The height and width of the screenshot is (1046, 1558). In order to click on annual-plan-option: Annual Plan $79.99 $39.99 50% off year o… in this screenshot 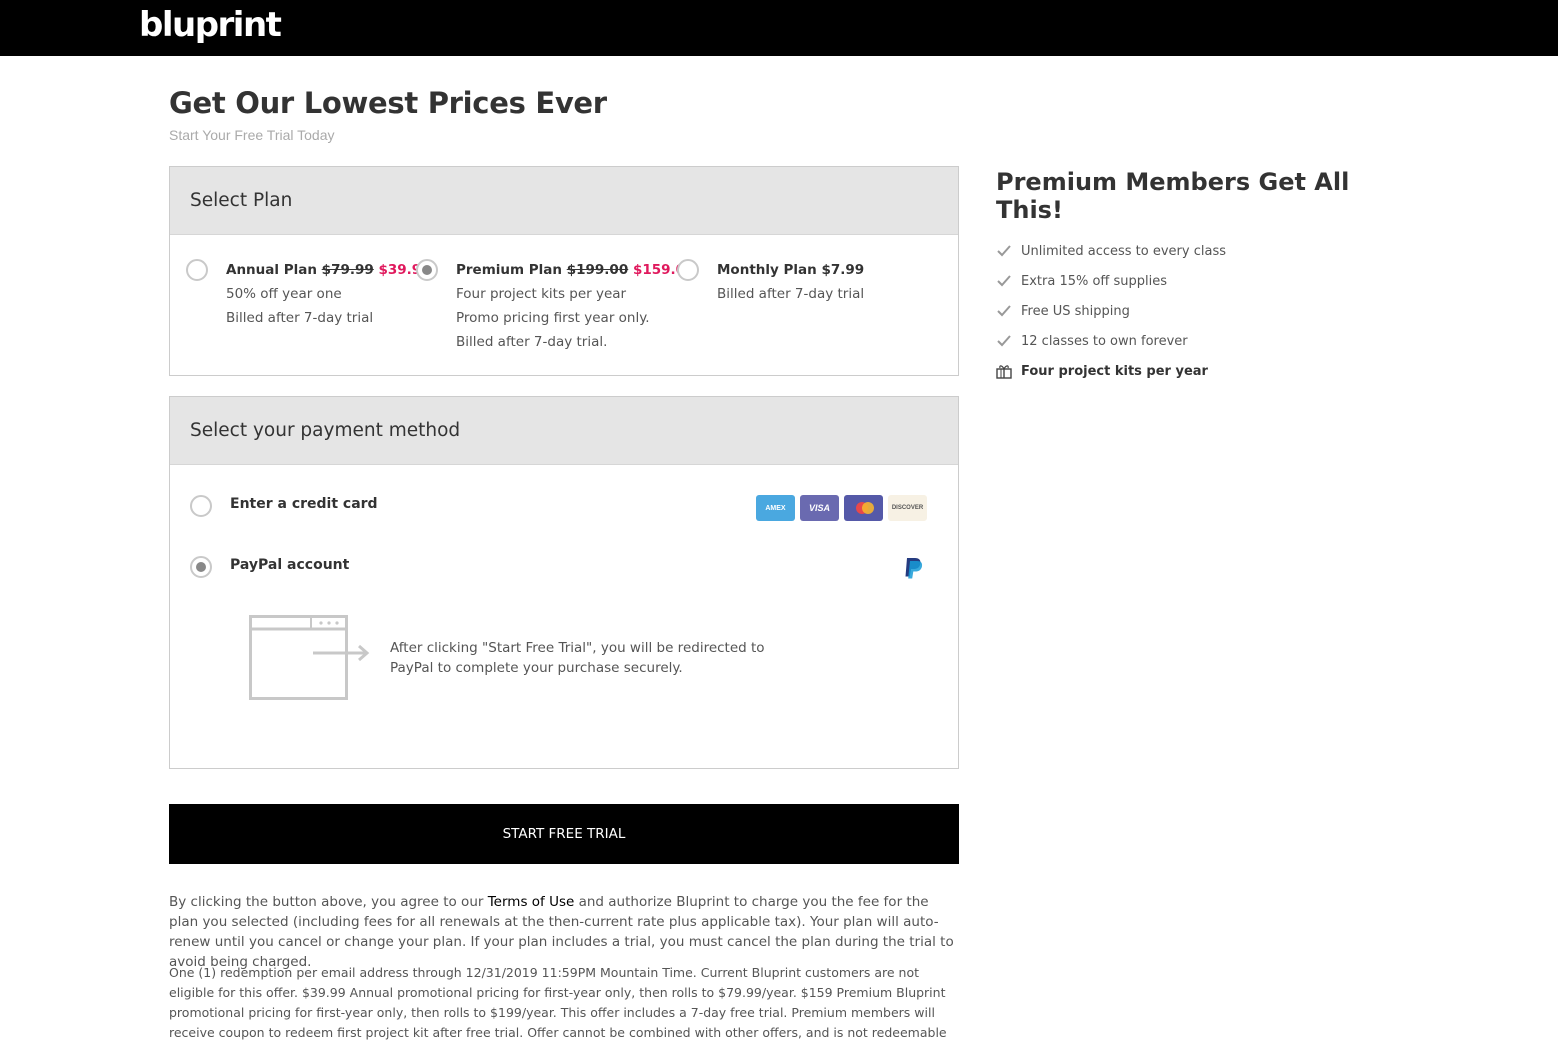, I will do `click(328, 294)`.